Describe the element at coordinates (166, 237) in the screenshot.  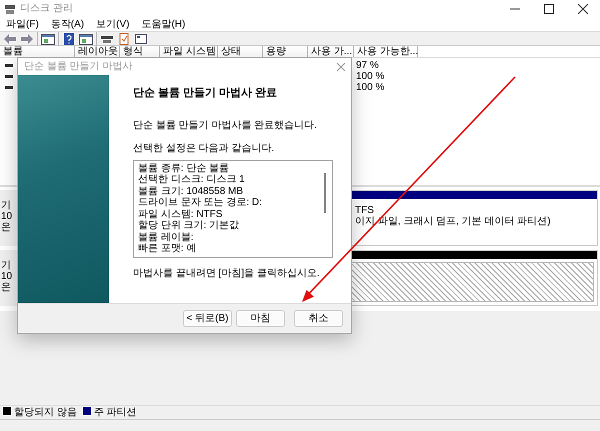
I see `settings-line: 볼륨 레이블:` at that location.